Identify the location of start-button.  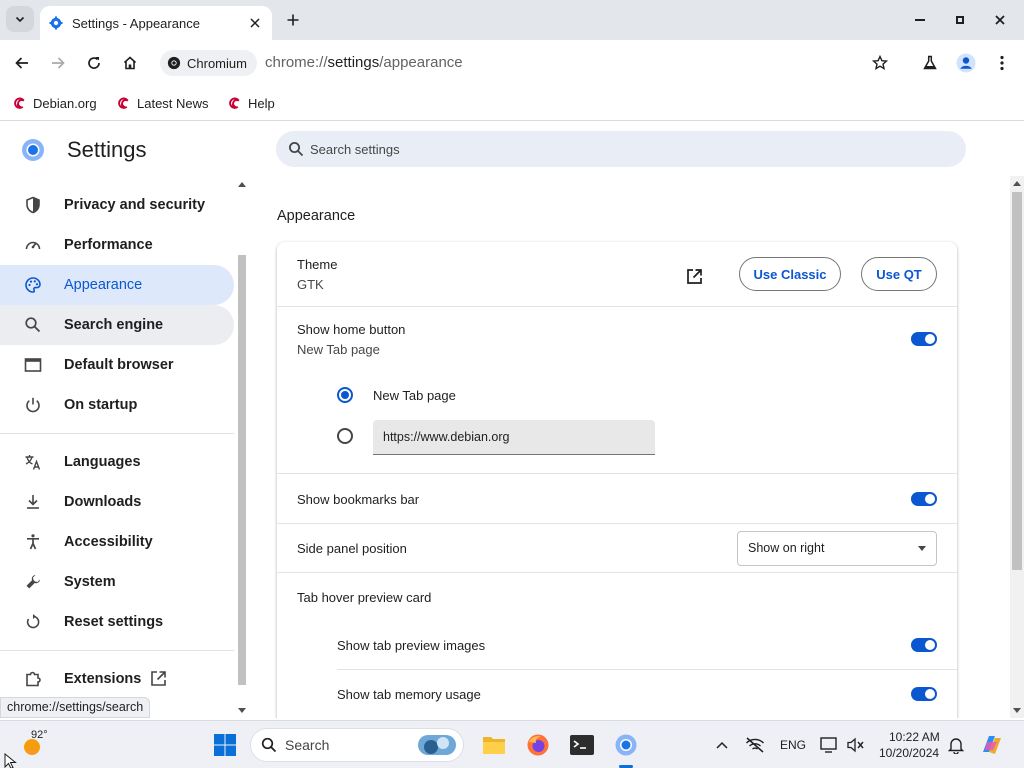
(225, 745).